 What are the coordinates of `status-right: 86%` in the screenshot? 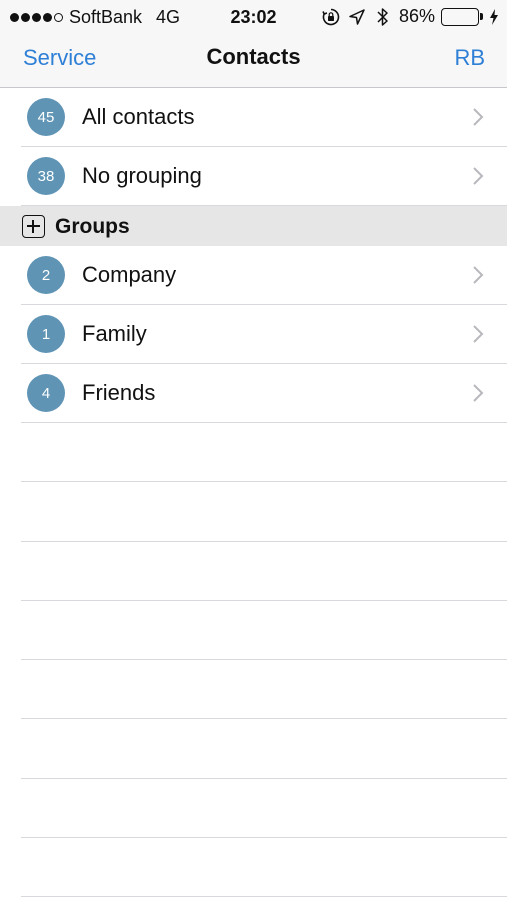 It's located at (410, 16).